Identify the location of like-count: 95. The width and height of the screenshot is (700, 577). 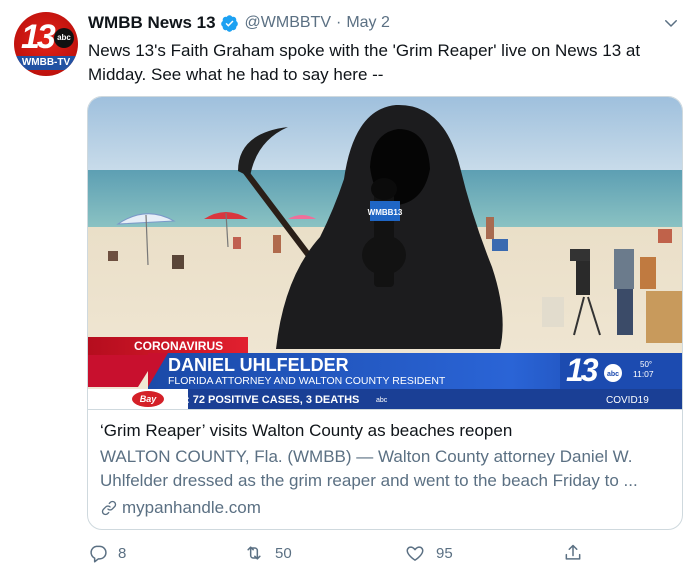
(444, 553).